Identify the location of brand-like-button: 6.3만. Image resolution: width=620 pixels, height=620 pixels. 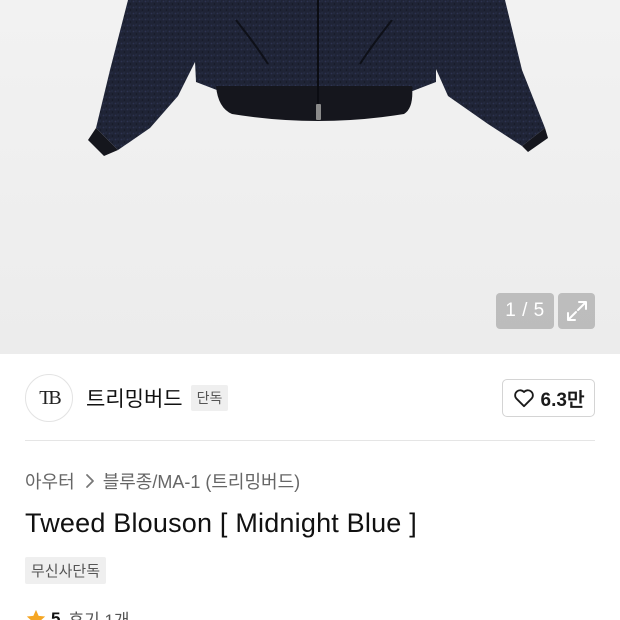
(548, 398).